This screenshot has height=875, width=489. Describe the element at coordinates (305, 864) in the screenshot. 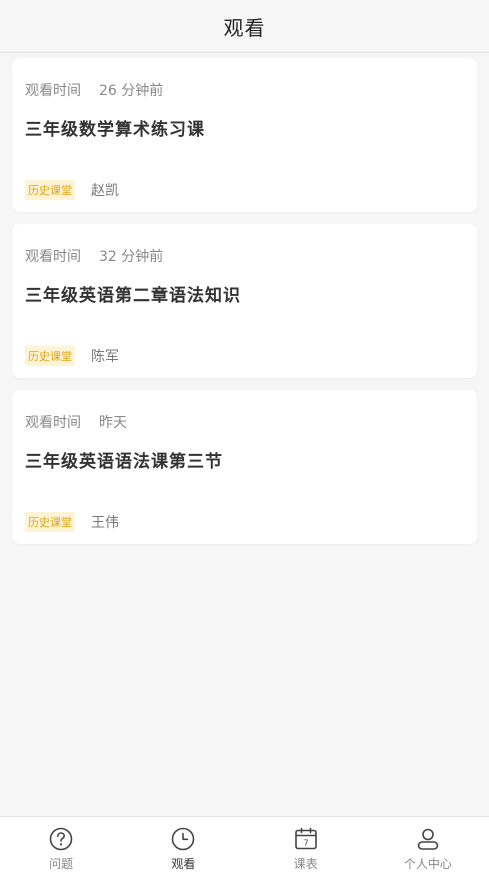

I see `tab-label: 课表` at that location.